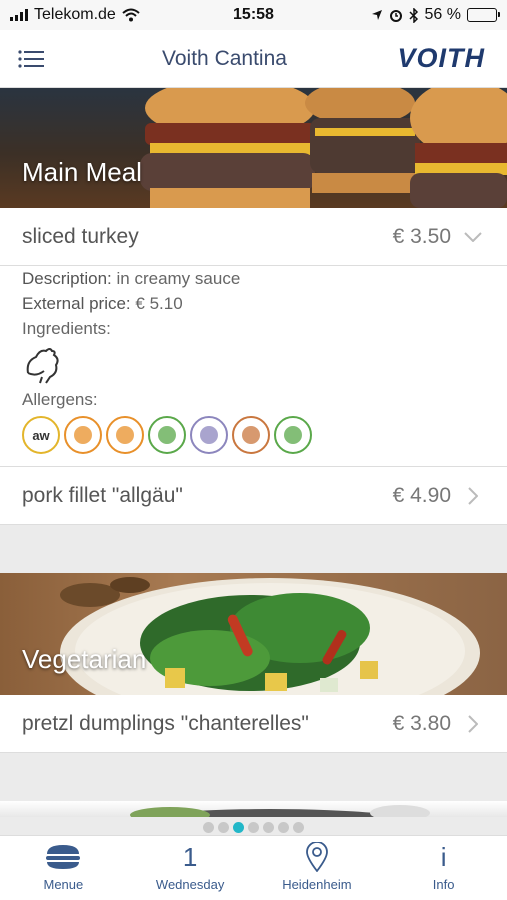 The width and height of the screenshot is (507, 900). I want to click on info-icon: i, so click(443, 856).